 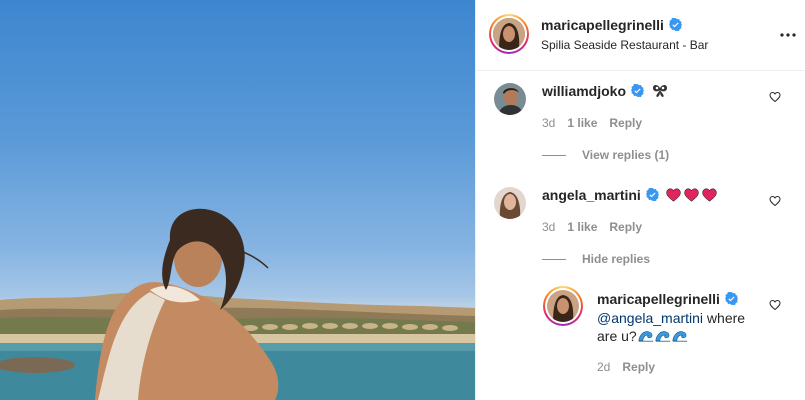 I want to click on reply-text: @angela_martini where are u?, so click(x=677, y=327).